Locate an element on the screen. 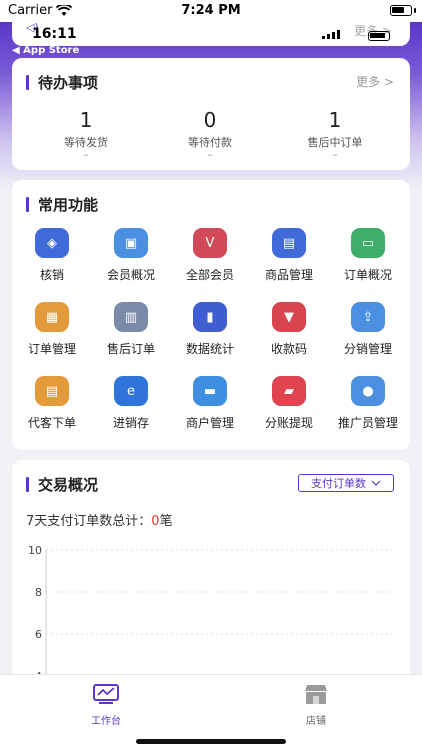 This screenshot has height=750, width=422. function-label: 分账提现 is located at coordinates (288, 423).